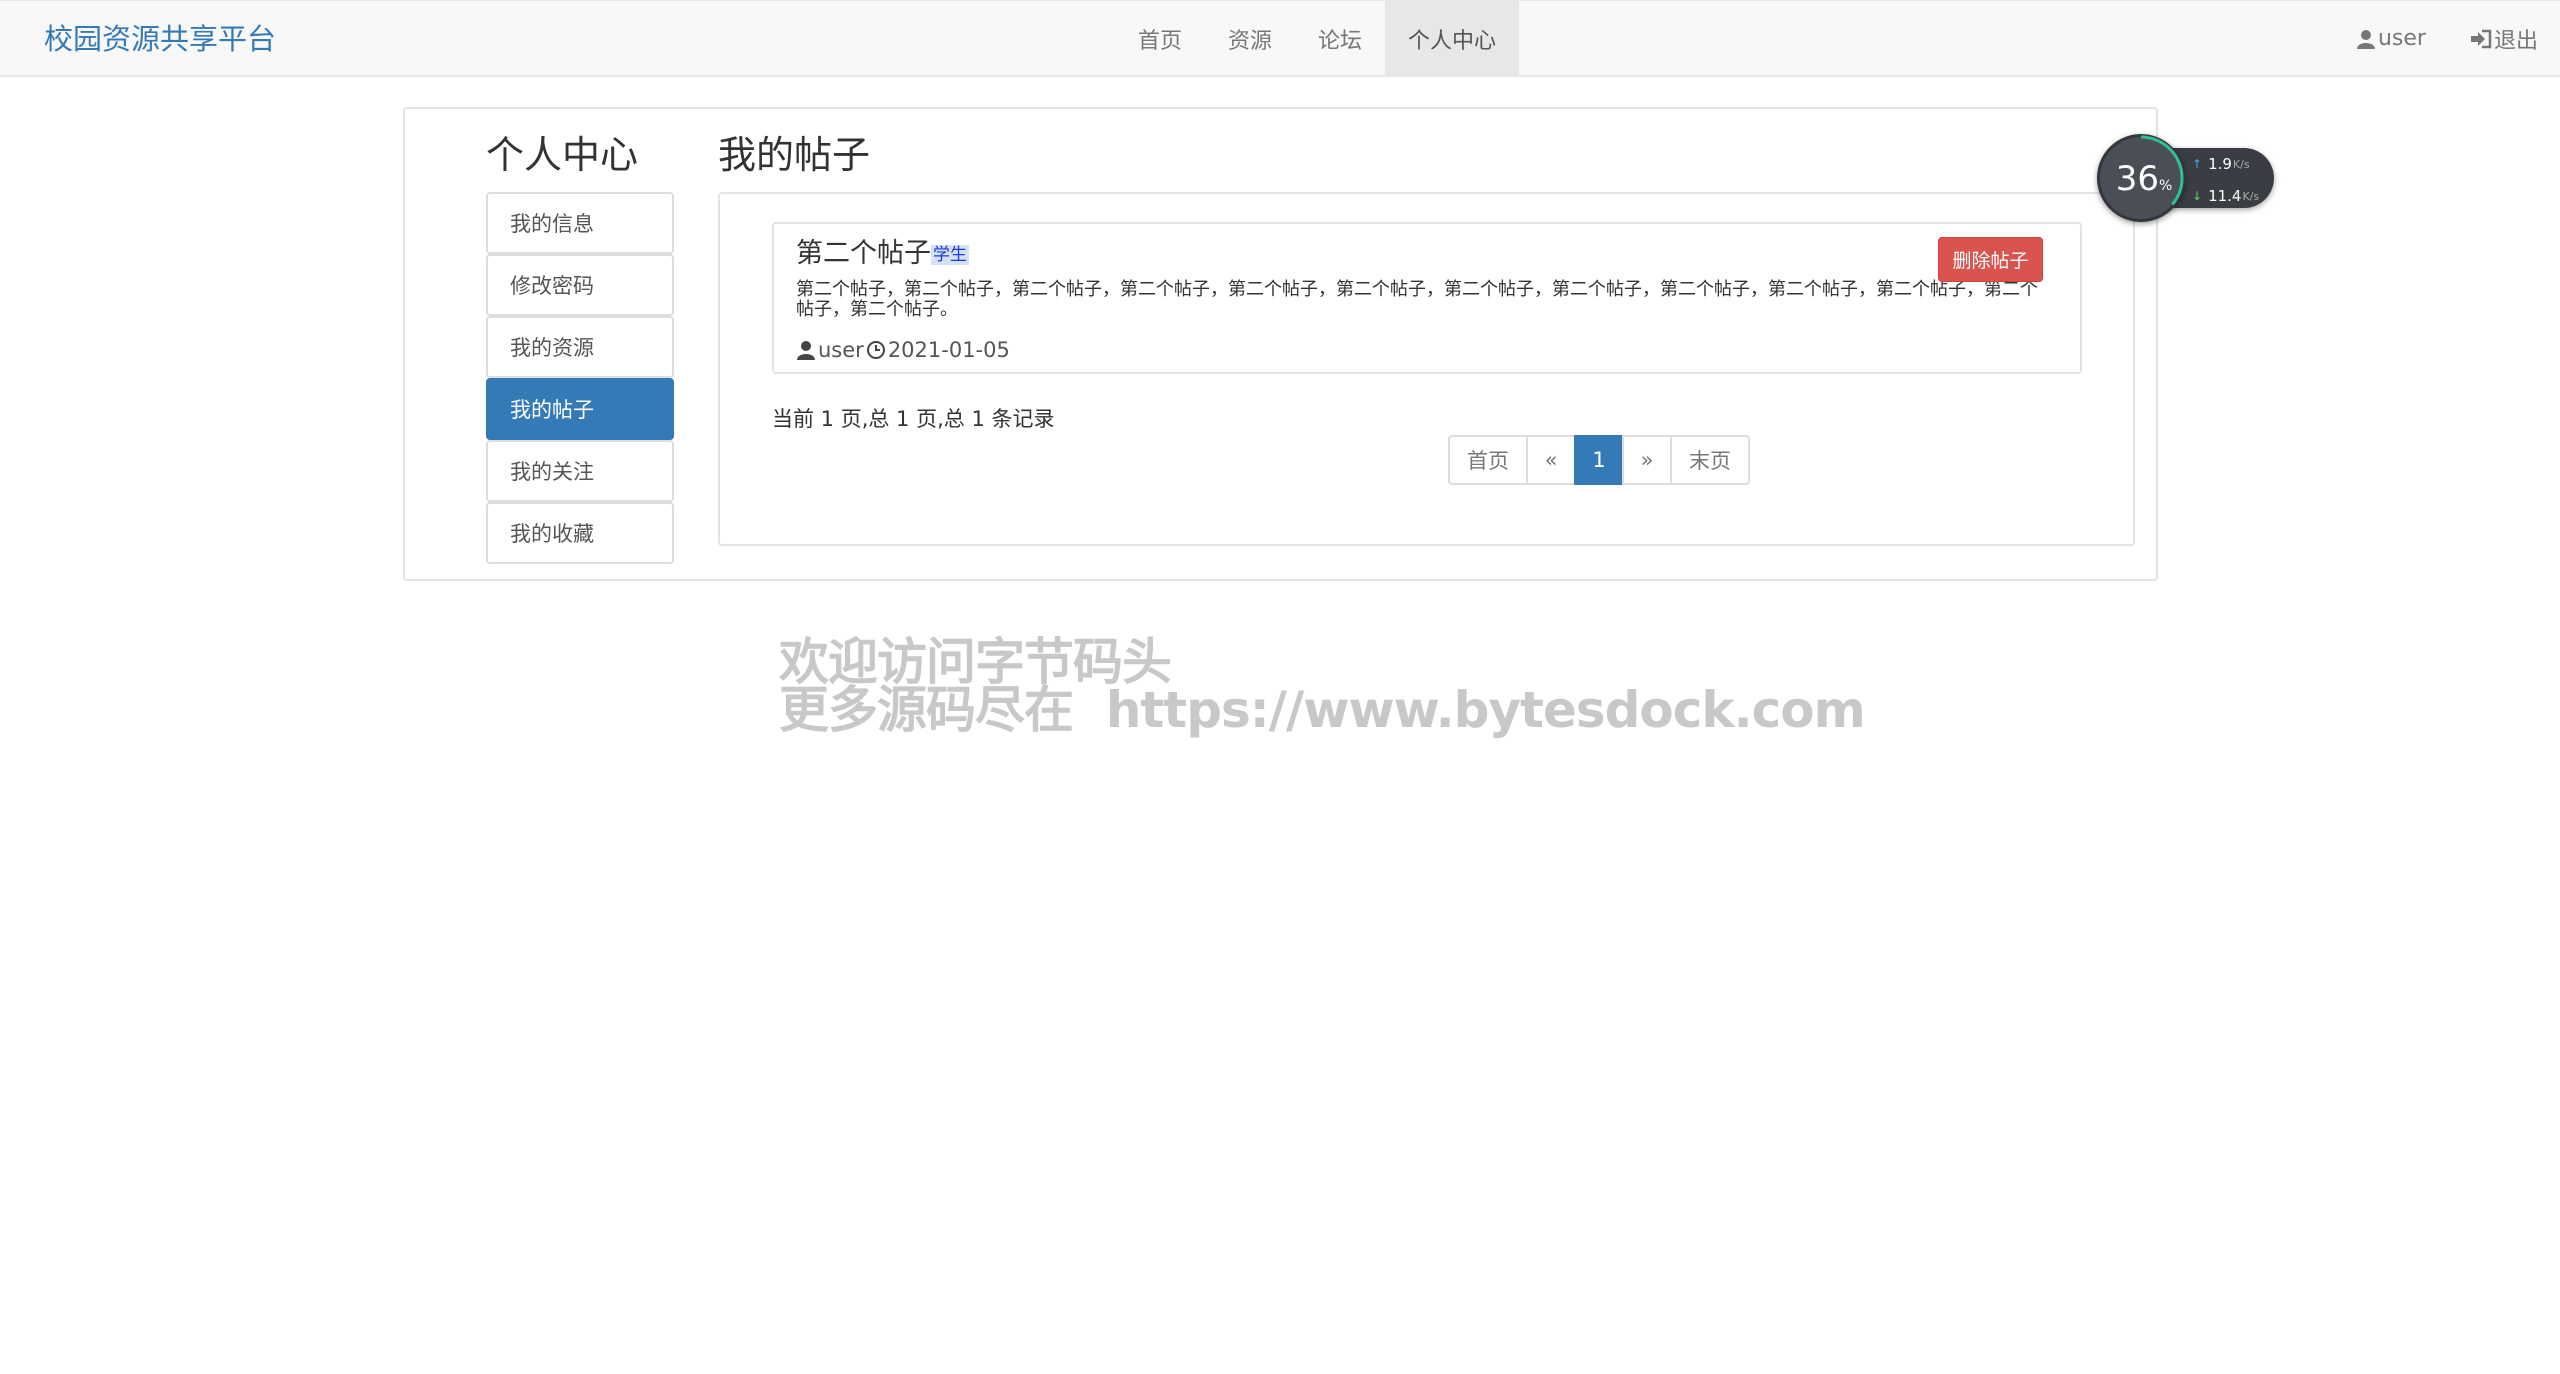 This screenshot has width=2560, height=1374. What do you see at coordinates (1160, 38) in the screenshot?
I see `nav-item-home: 首页` at bounding box center [1160, 38].